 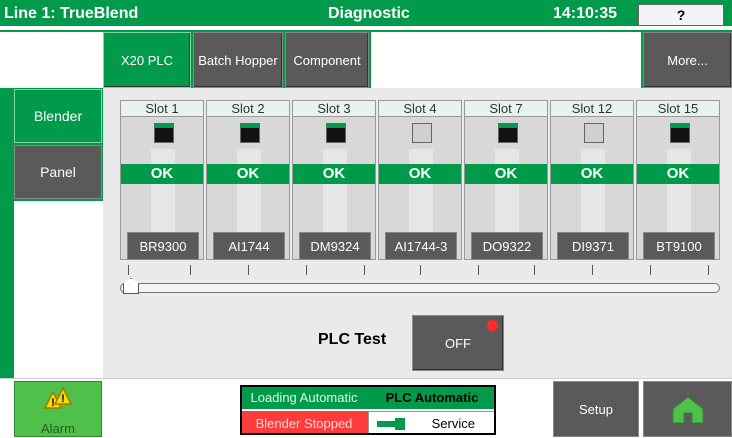 What do you see at coordinates (421, 246) in the screenshot?
I see `slot-module-button: AI1744-3` at bounding box center [421, 246].